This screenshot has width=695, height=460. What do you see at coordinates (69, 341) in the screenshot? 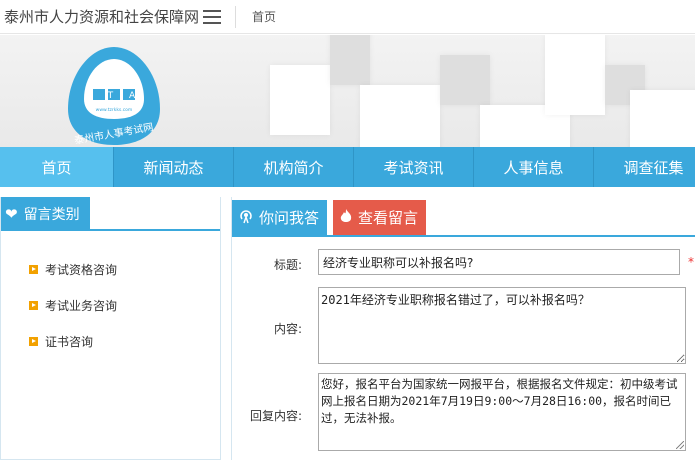
I see `category-label: 证书咨询` at bounding box center [69, 341].